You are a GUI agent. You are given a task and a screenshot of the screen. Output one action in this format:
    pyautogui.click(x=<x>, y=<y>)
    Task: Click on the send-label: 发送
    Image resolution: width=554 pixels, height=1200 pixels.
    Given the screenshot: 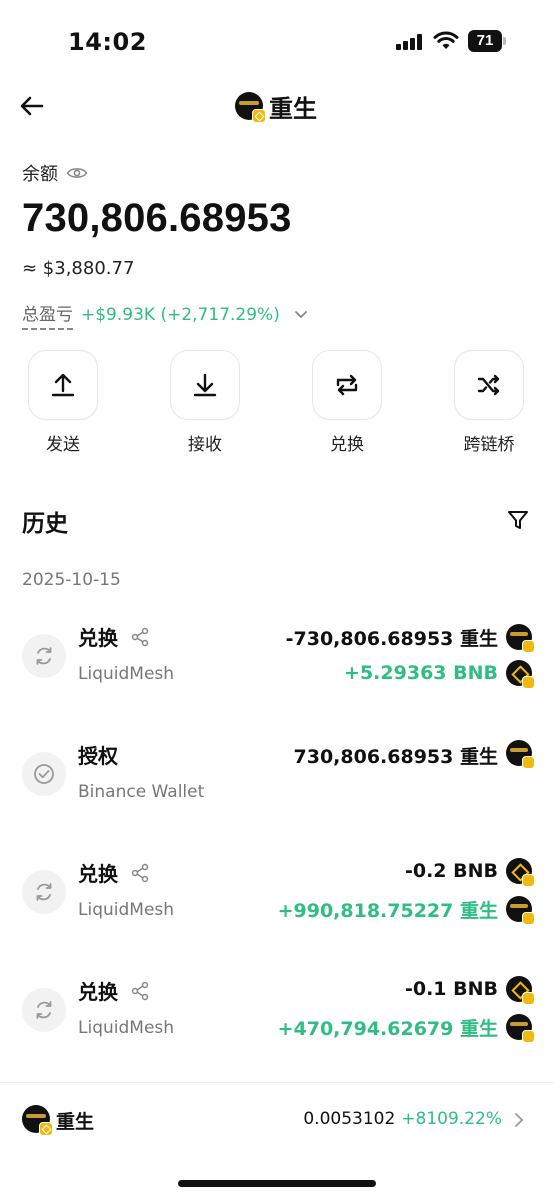 What is the action you would take?
    pyautogui.click(x=63, y=445)
    